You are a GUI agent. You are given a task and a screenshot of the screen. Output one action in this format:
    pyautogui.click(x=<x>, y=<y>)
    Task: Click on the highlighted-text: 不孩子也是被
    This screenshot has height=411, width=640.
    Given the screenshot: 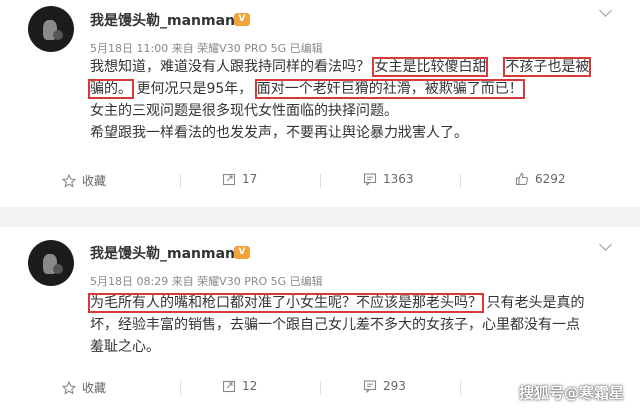 What is the action you would take?
    pyautogui.click(x=547, y=67)
    